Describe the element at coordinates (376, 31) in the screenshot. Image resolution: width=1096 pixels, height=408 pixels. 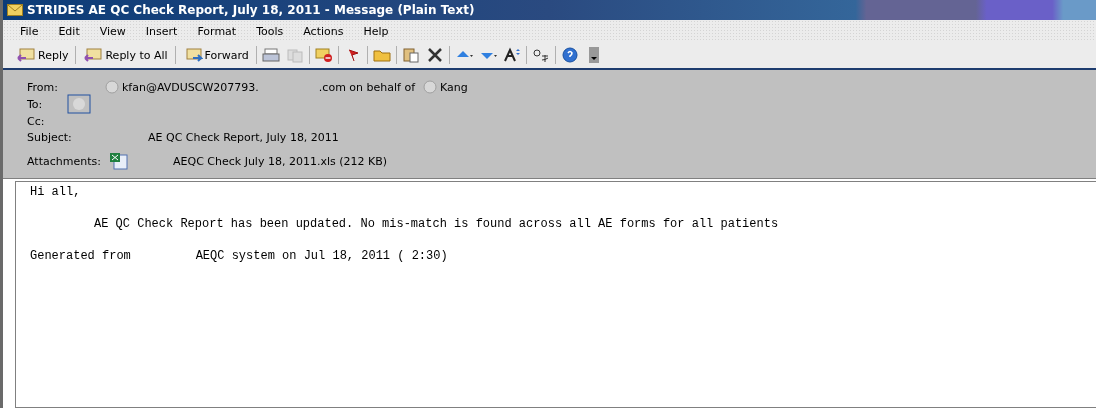
I see `menu-item: Help` at that location.